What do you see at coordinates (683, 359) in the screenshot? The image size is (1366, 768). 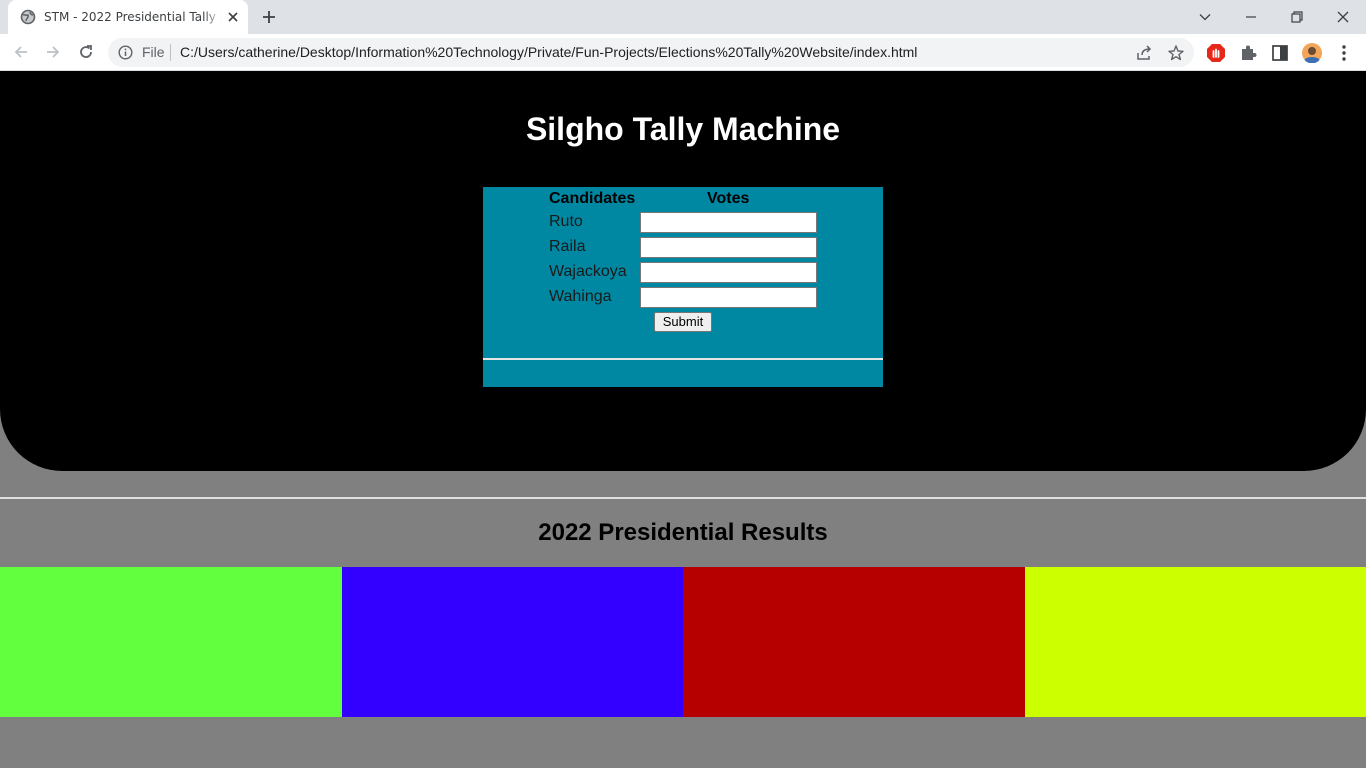 I see `panel-divider` at bounding box center [683, 359].